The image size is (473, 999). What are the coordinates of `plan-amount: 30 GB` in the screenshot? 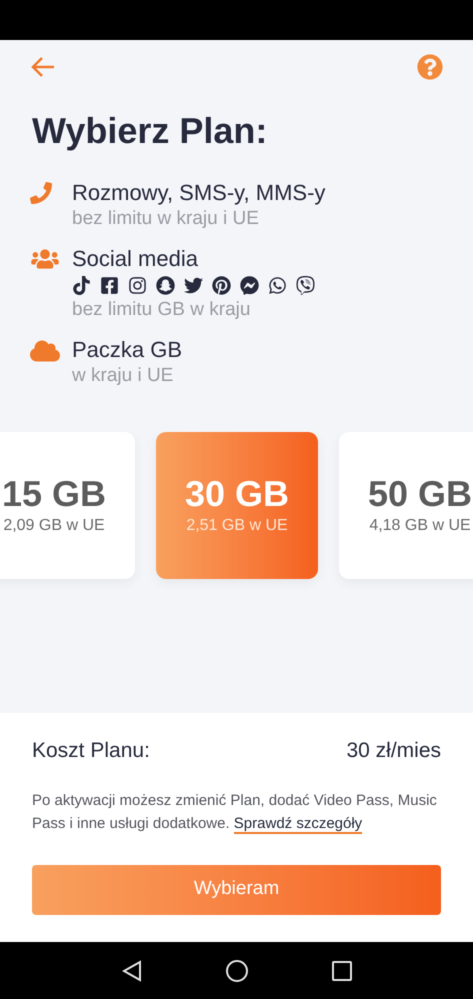 It's located at (237, 494).